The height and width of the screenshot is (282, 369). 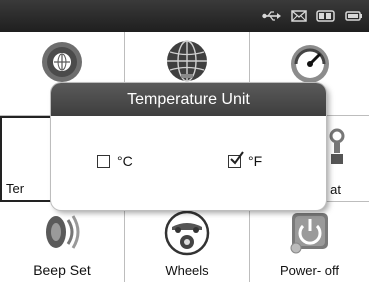 I want to click on grid-label-wheels: Wheels, so click(x=187, y=270).